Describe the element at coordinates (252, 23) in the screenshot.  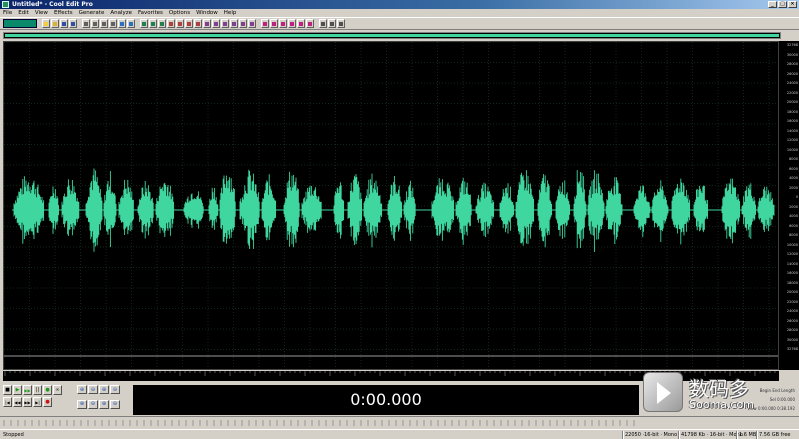
I see `pitch-icon` at that location.